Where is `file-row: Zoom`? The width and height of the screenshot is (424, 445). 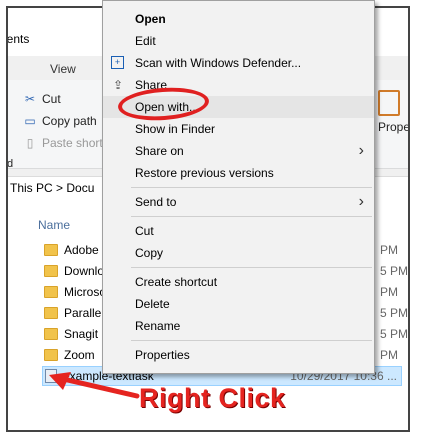 file-row: Zoom is located at coordinates (69, 355).